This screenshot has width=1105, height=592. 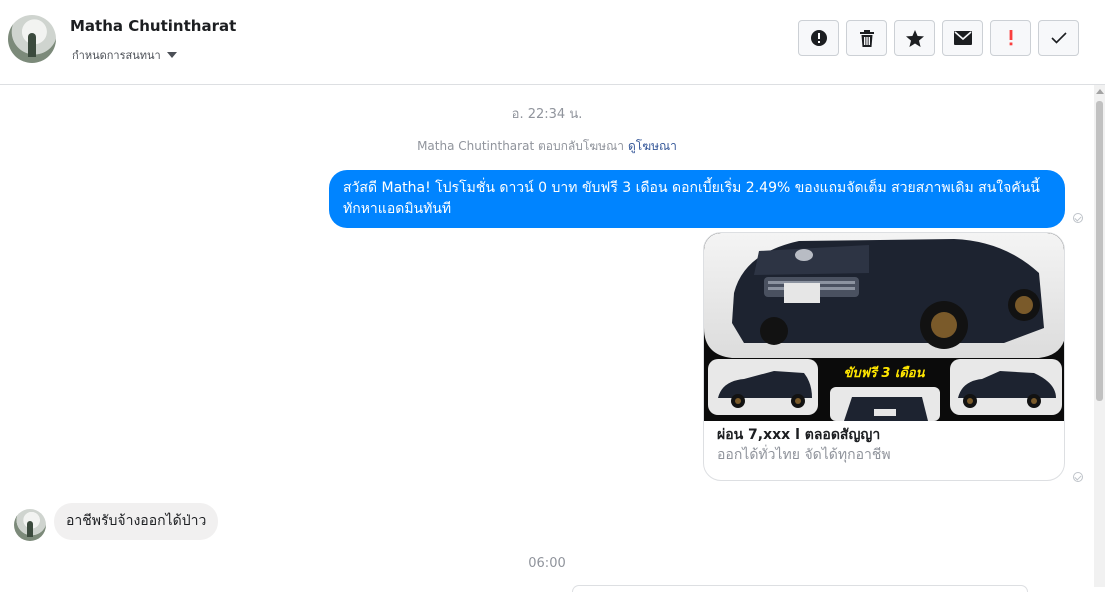 I want to click on ad-reply-text: Matha Chutintharat ตอบกลับโฆษณา, so click(x=520, y=146).